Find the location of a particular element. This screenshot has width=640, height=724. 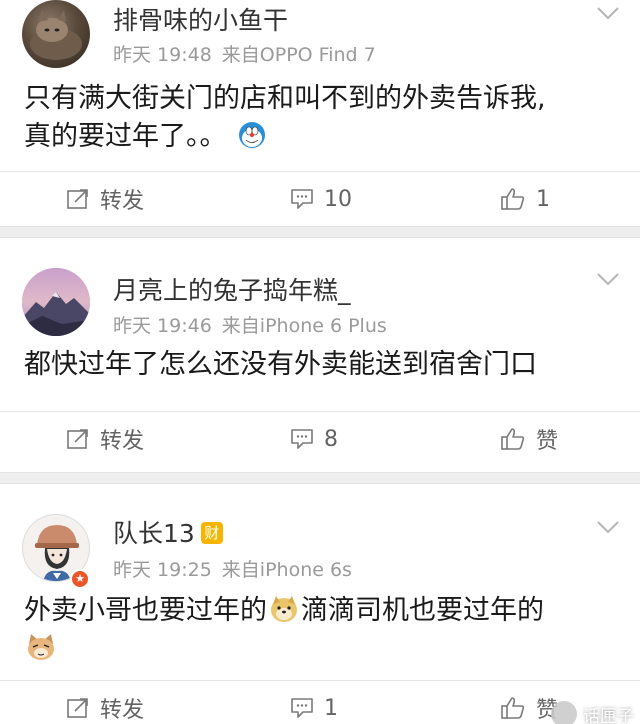

like-button: 1 is located at coordinates (525, 199).